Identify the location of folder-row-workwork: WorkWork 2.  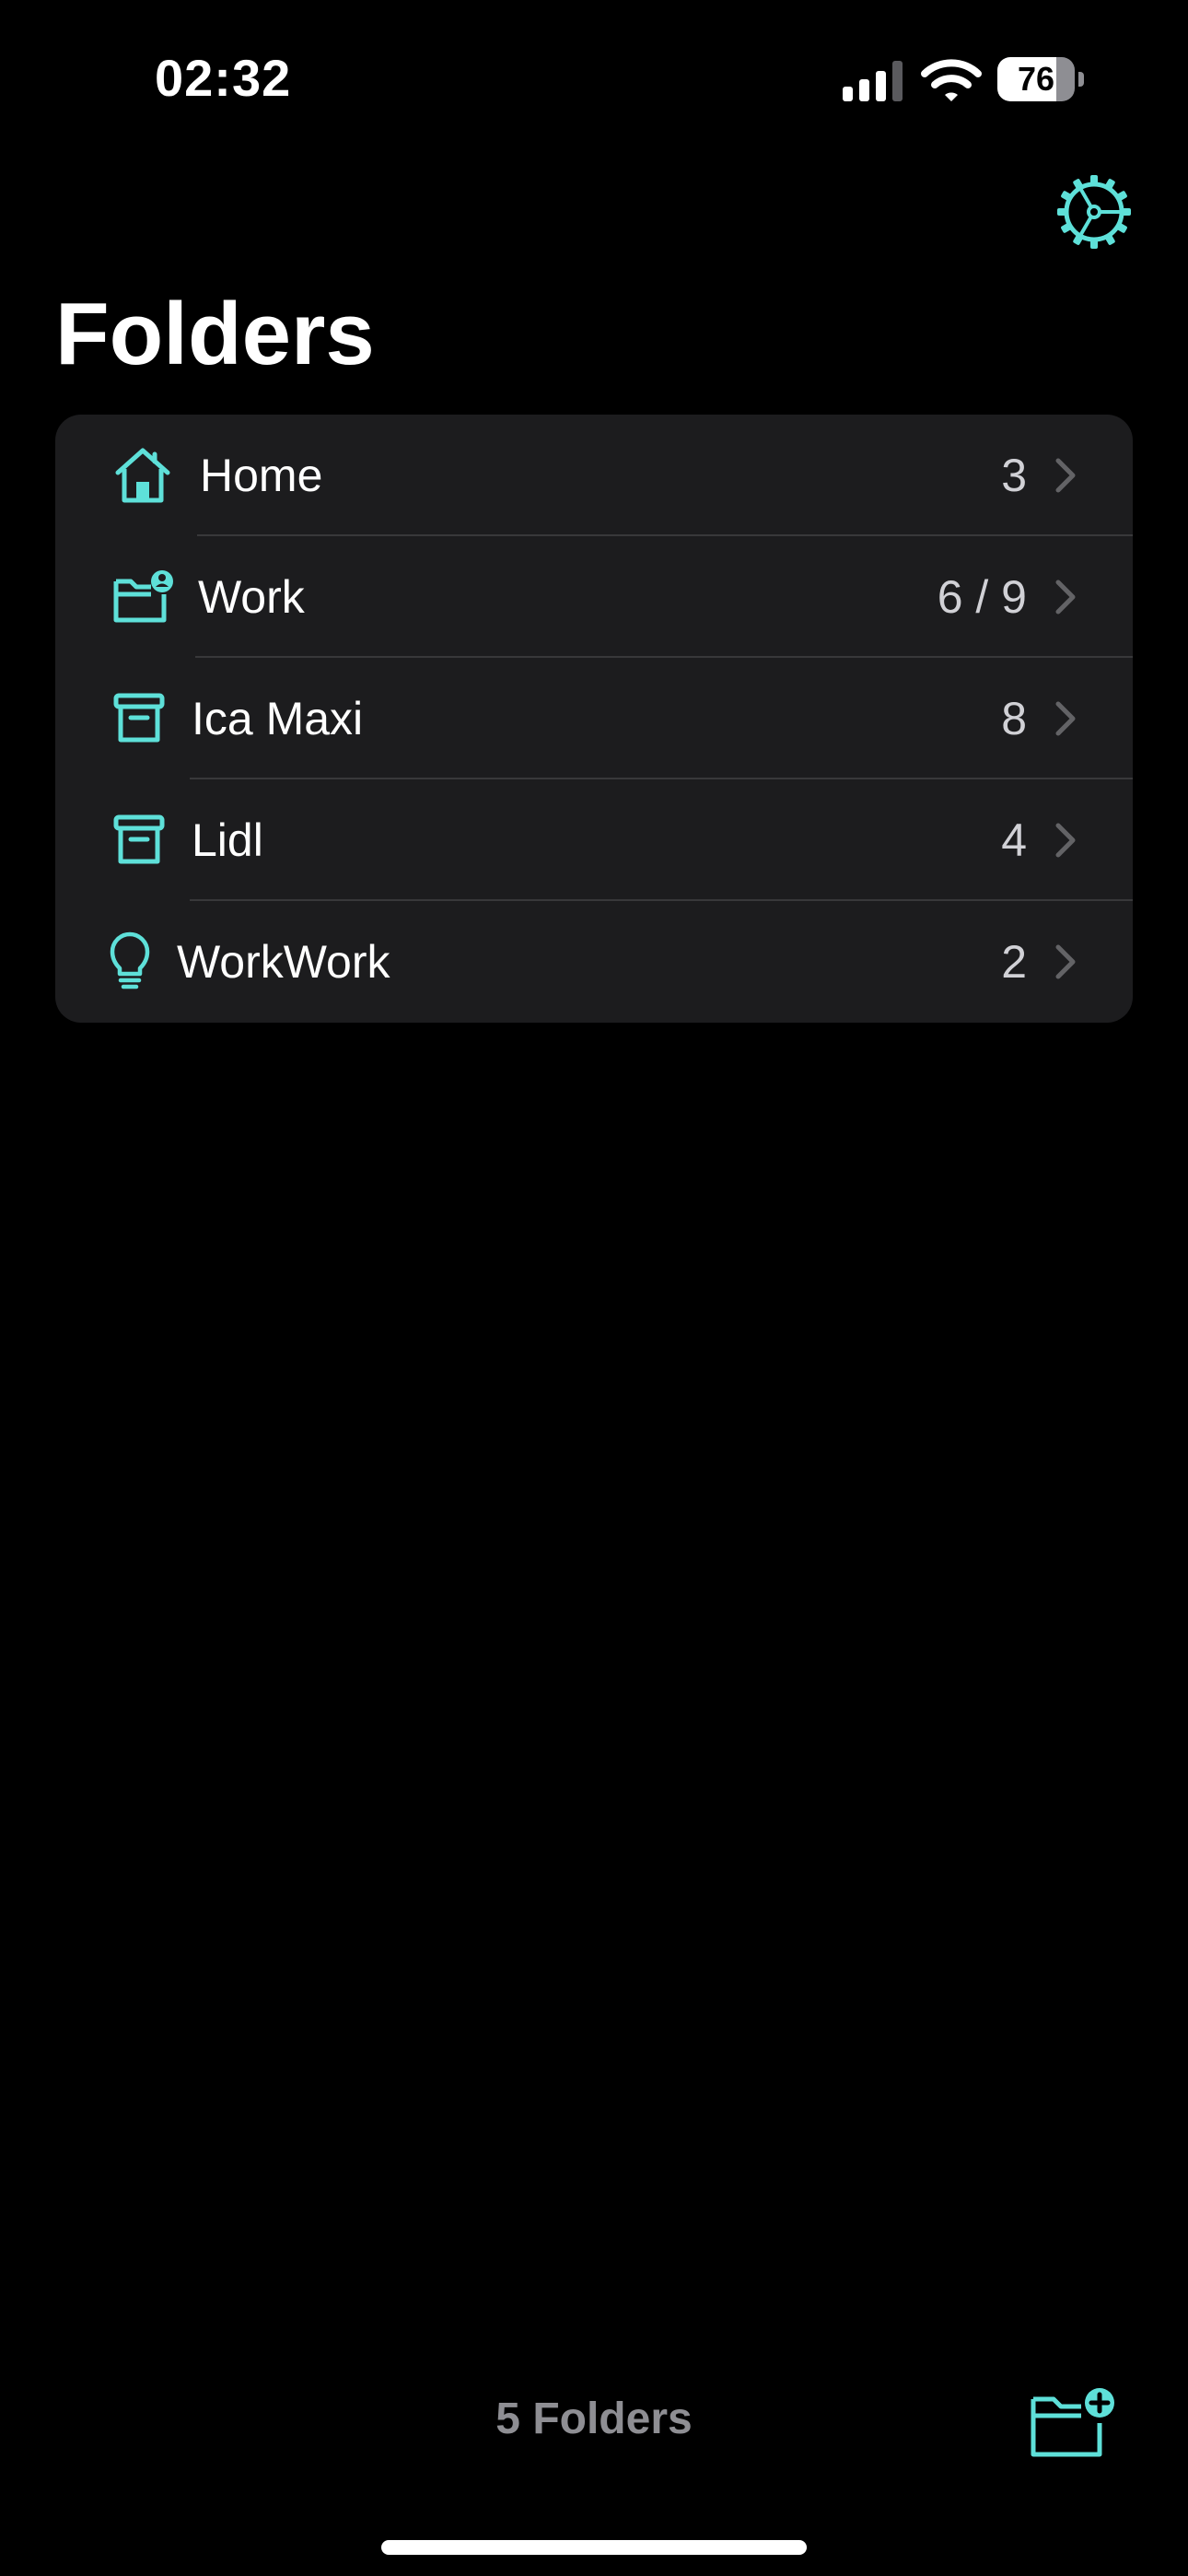
(594, 962).